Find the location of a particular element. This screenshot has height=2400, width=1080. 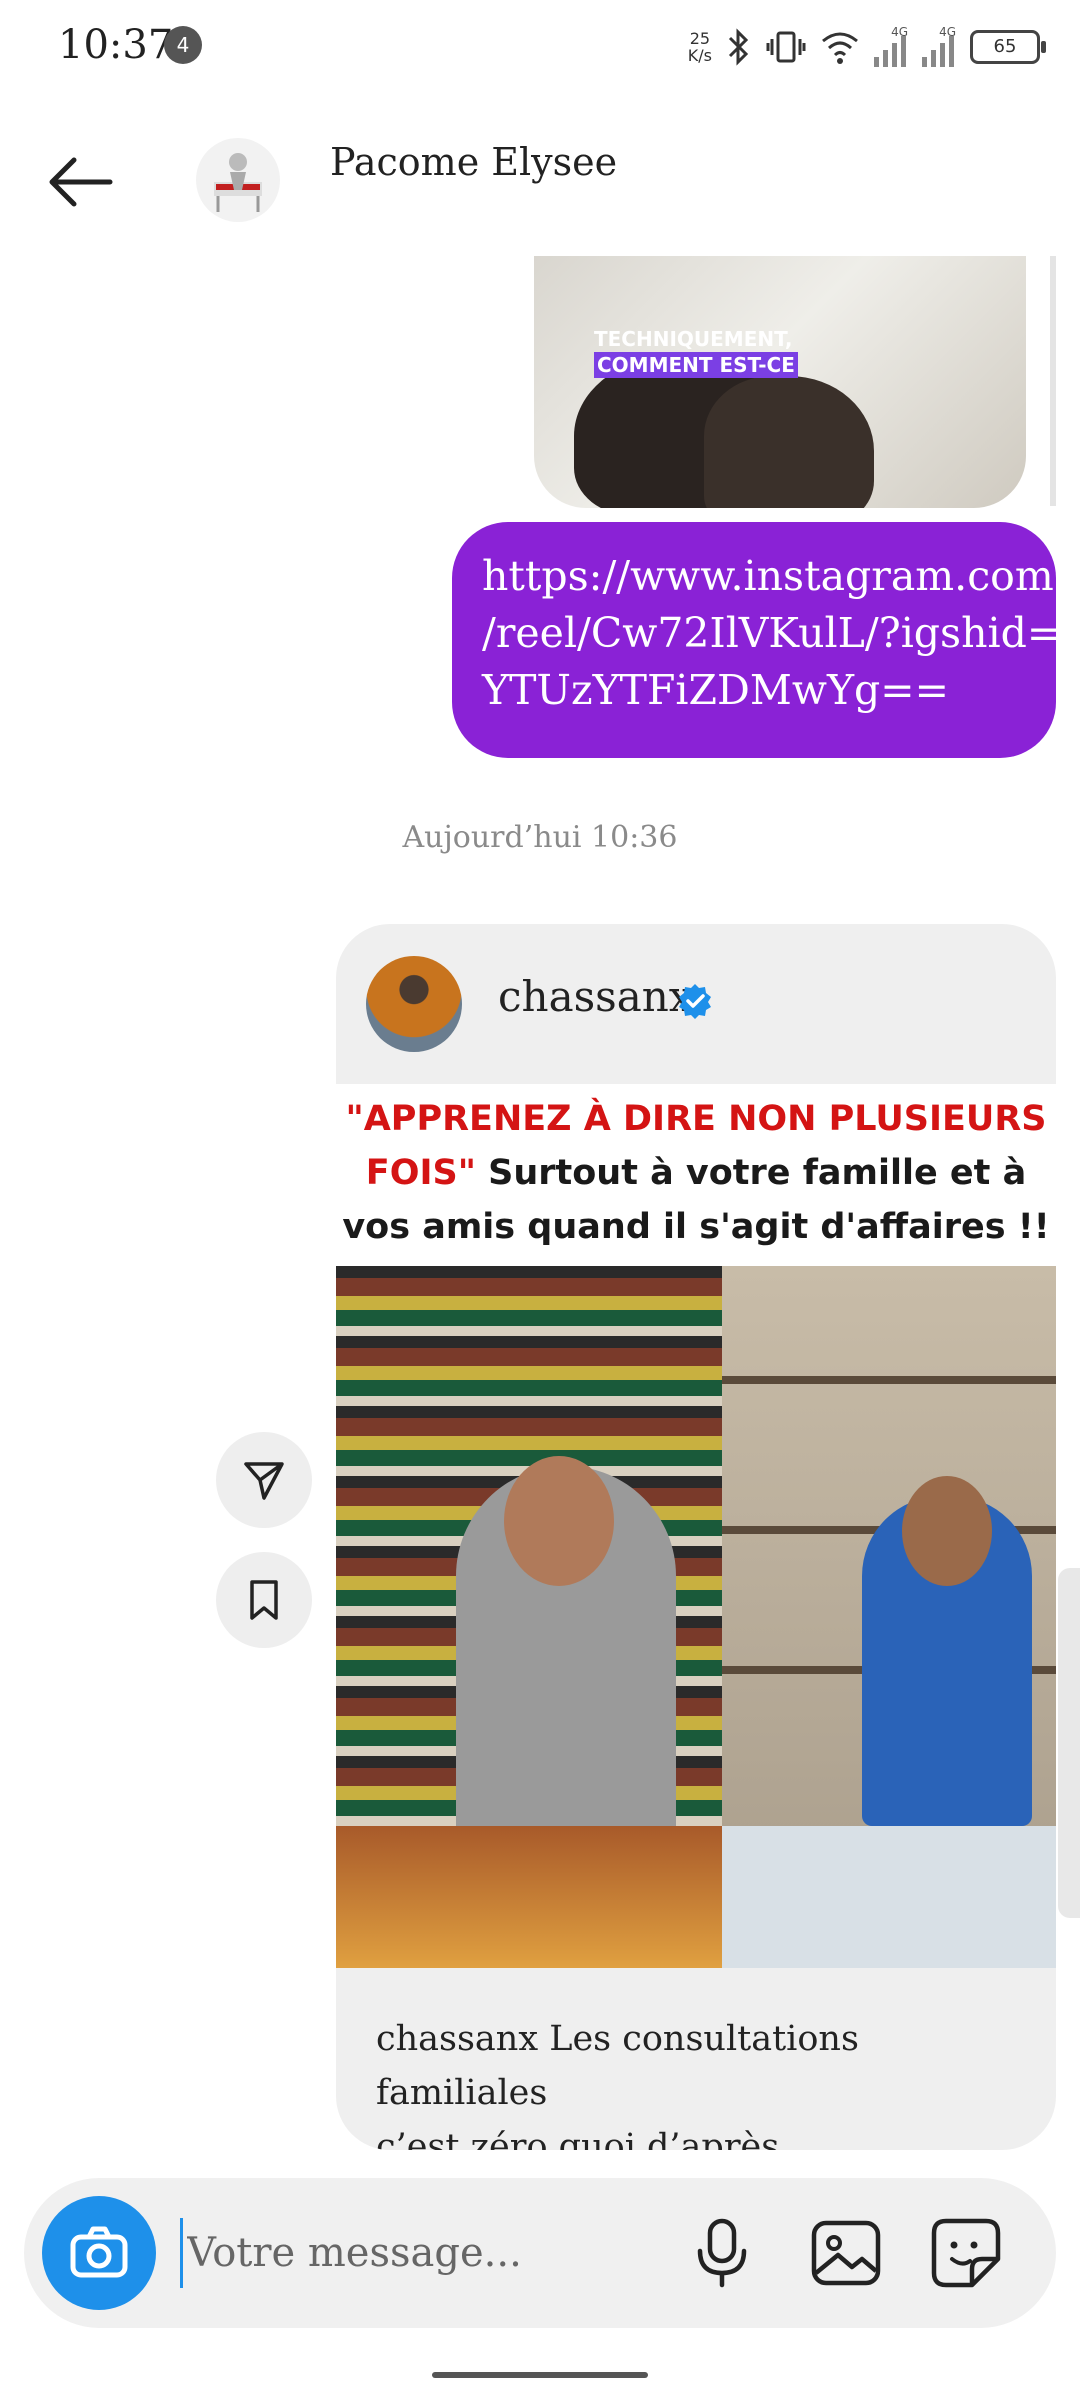

contact-name: Pacome Elysee is located at coordinates (473, 162).